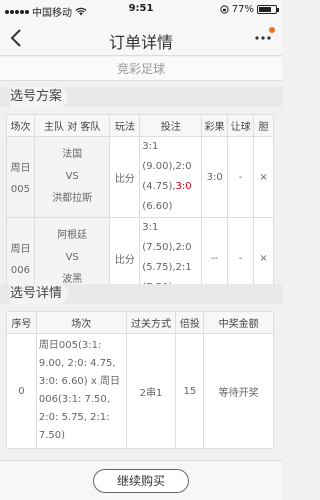 Image resolution: width=320 pixels, height=500 pixels. Describe the element at coordinates (171, 177) in the screenshot. I see `bet-cell: 3:1 (9.00),2:0 (4.75),3:0 (6.60)` at that location.